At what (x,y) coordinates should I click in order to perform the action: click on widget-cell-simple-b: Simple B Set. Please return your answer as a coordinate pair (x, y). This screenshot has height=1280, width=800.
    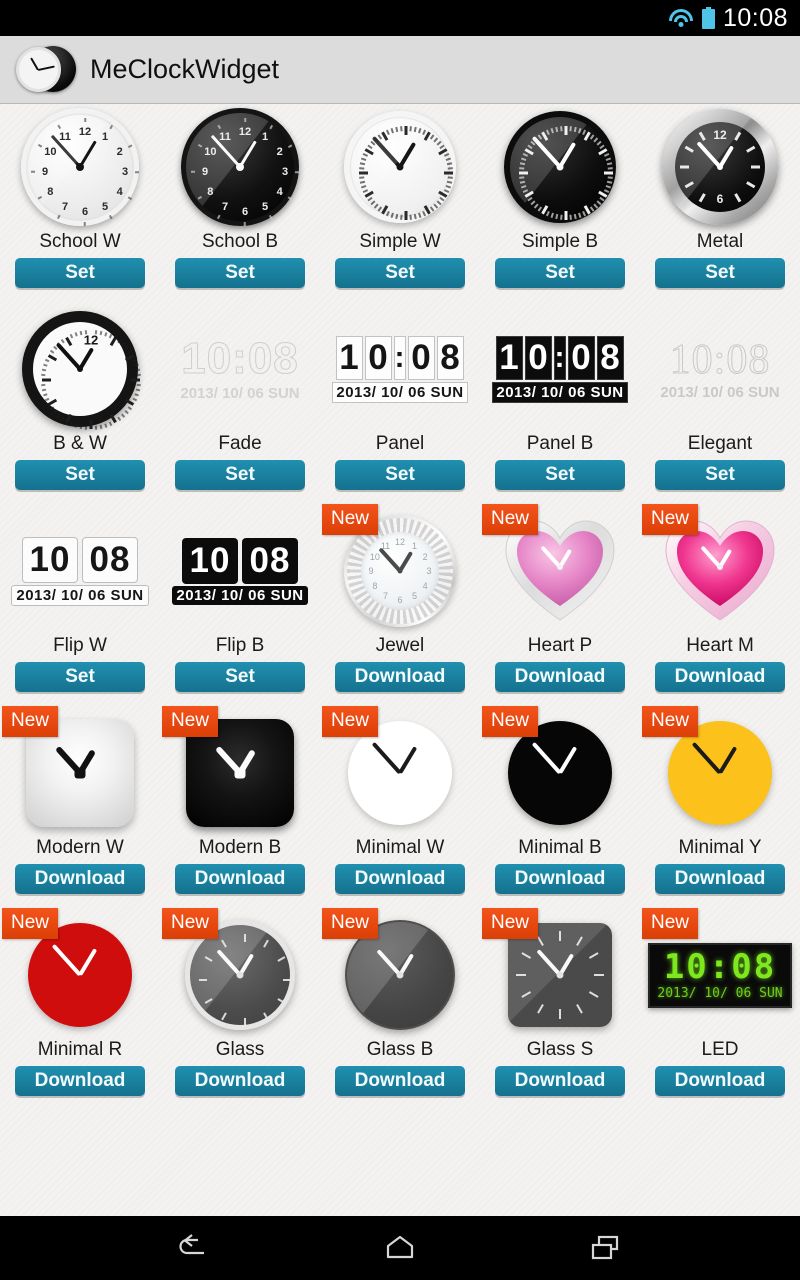
    Looking at the image, I should click on (560, 205).